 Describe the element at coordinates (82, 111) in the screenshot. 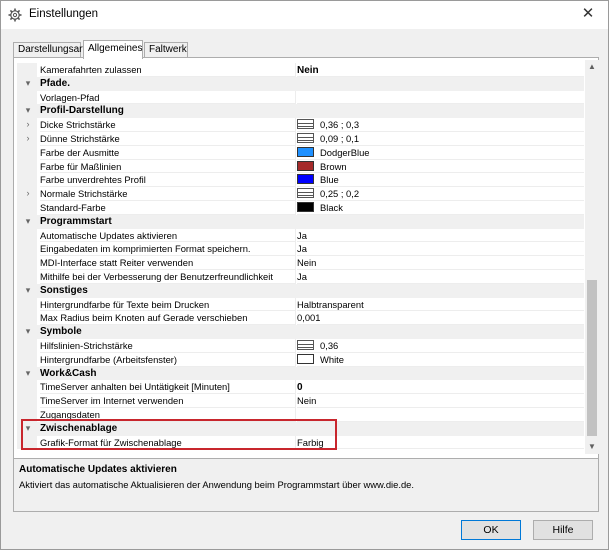

I see `category-label: Profil-Darstellung` at that location.